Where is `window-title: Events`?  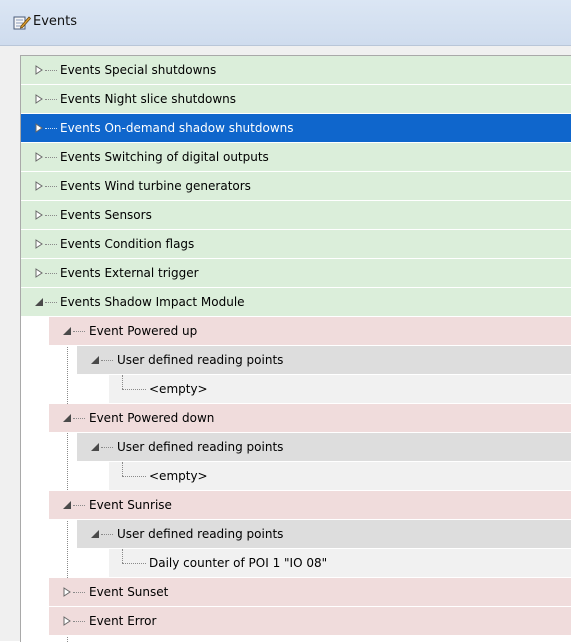 window-title: Events is located at coordinates (55, 21).